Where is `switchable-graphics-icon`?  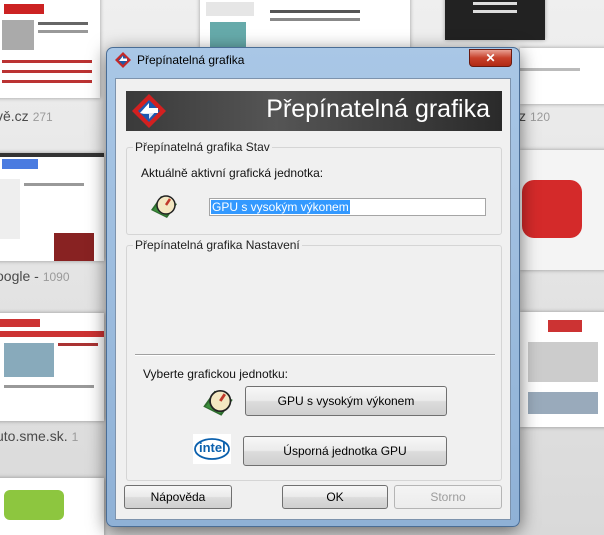 switchable-graphics-icon is located at coordinates (123, 60).